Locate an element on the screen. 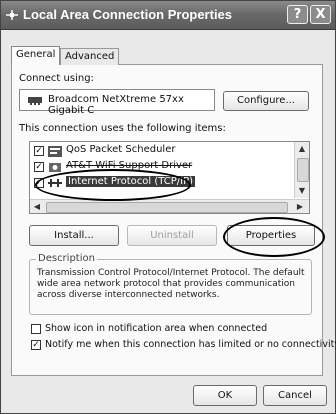  vertical-scrollbar: ▲ ▼ is located at coordinates (301, 170).